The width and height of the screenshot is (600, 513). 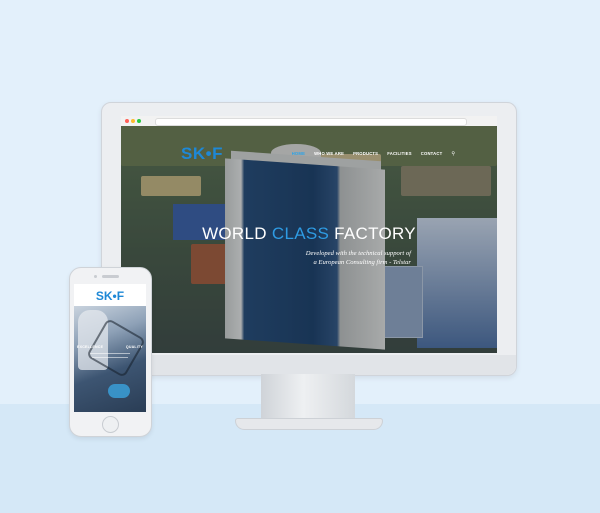 What do you see at coordinates (95, 276) in the screenshot?
I see `camera-icon` at bounding box center [95, 276].